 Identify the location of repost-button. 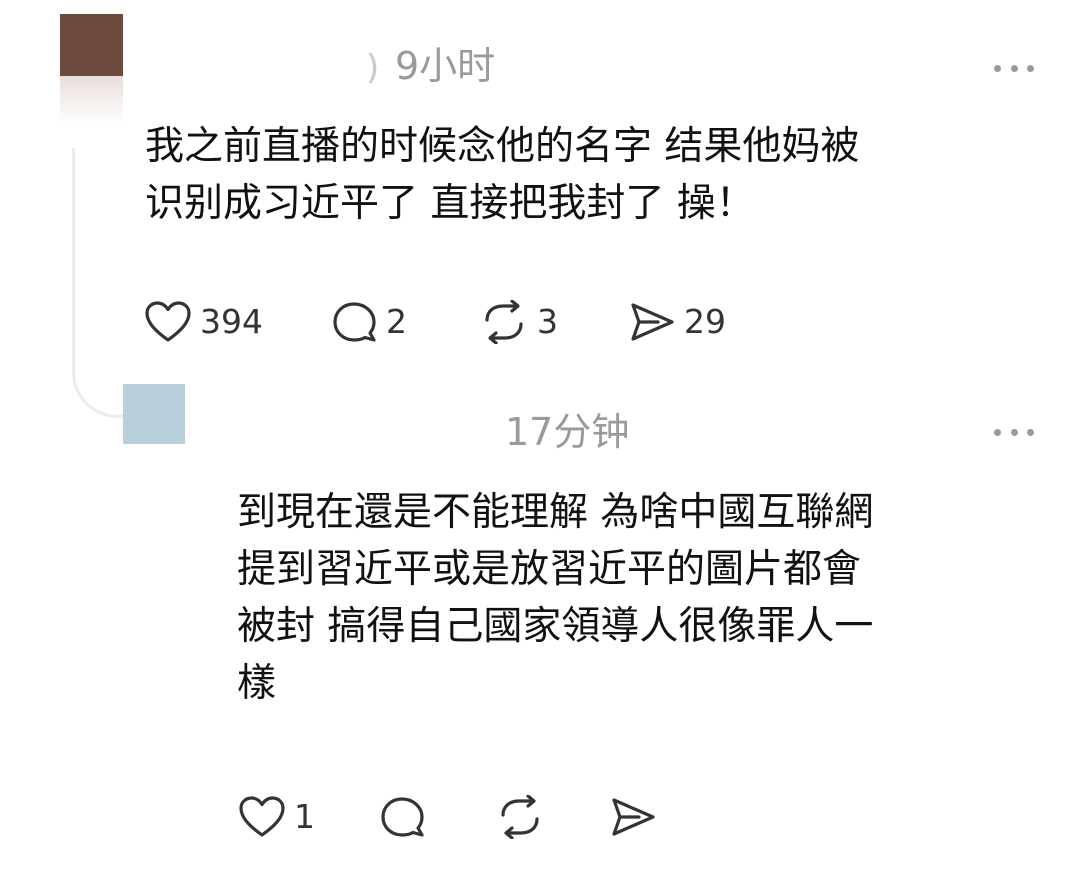
(520, 817).